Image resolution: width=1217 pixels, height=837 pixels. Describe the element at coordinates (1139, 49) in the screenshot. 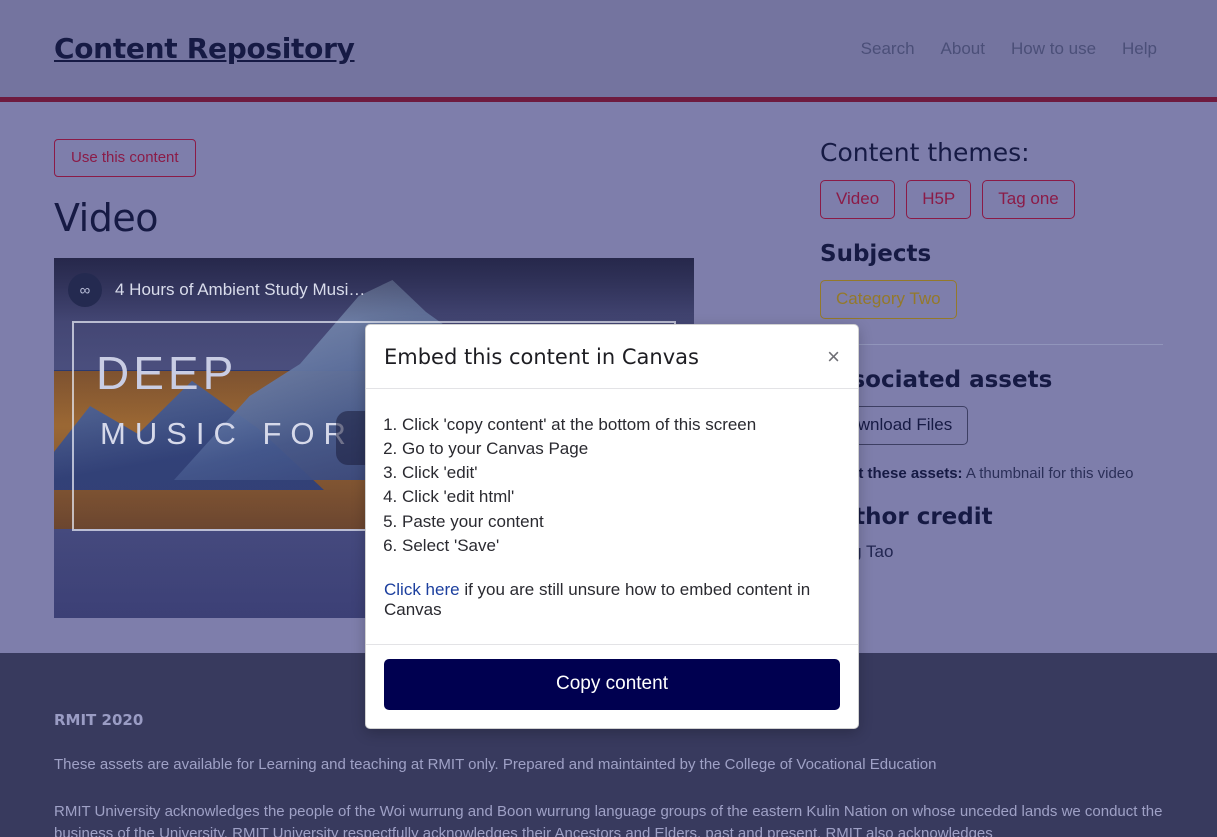

I see `nav-link-help: Help` at that location.